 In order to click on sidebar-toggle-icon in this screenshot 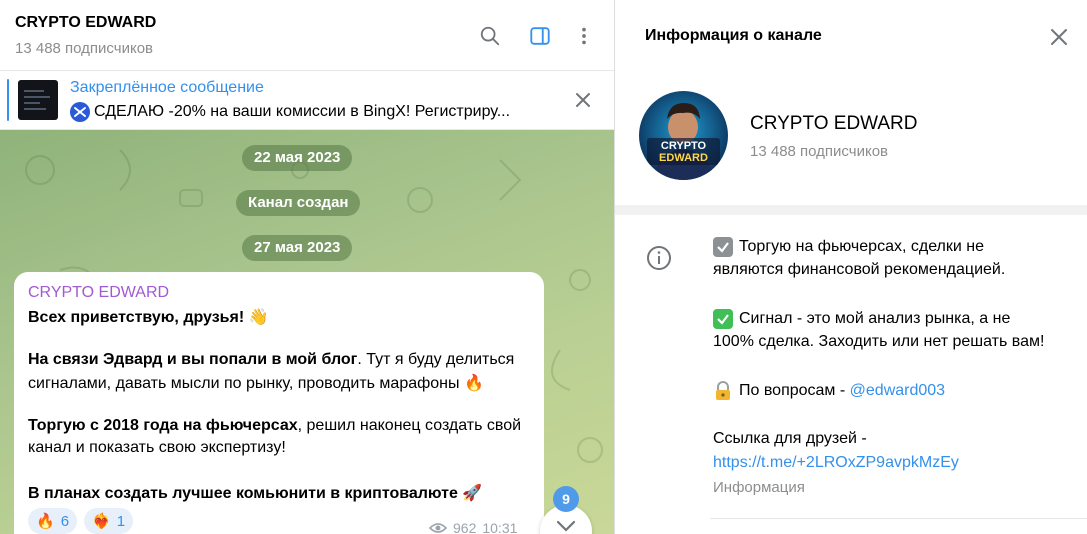, I will do `click(540, 36)`.